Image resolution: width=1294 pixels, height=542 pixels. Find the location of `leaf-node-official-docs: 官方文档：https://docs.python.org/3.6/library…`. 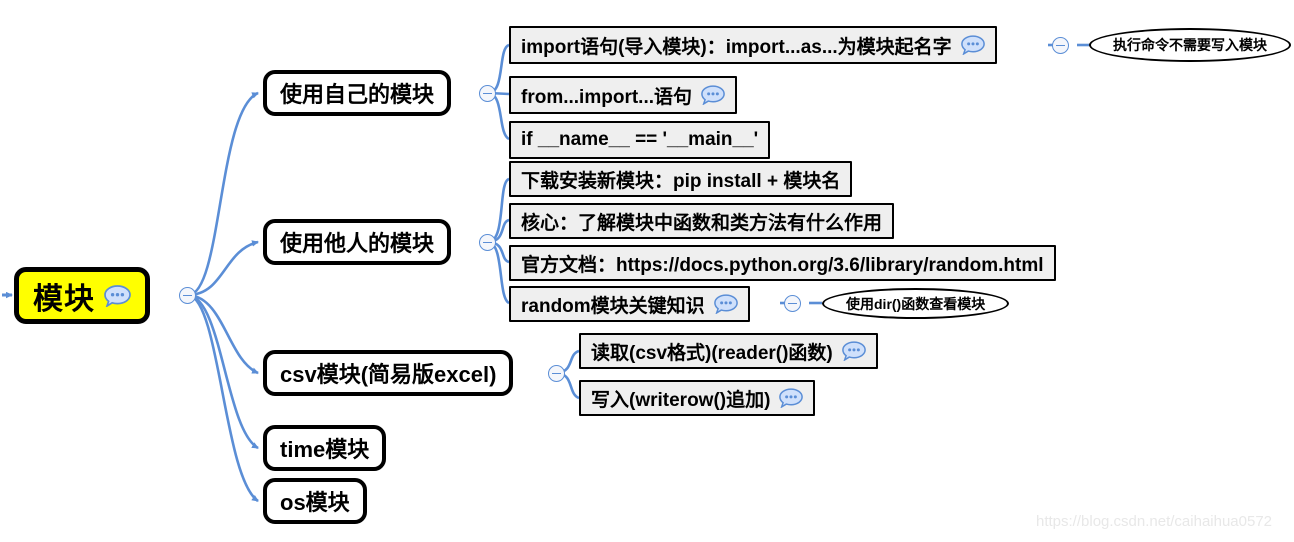

leaf-node-official-docs: 官方文档：https://docs.python.org/3.6/library… is located at coordinates (782, 263).